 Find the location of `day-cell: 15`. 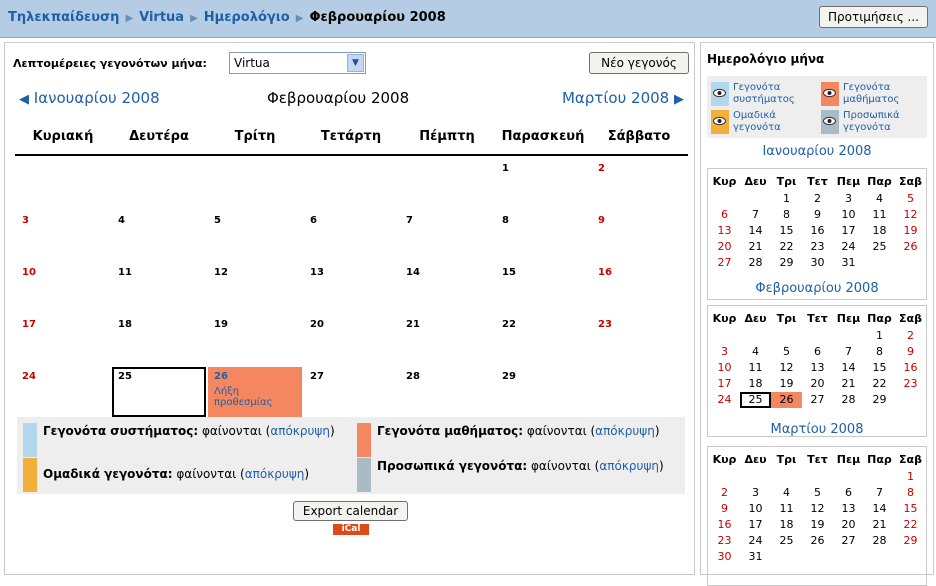

day-cell: 15 is located at coordinates (543, 288).